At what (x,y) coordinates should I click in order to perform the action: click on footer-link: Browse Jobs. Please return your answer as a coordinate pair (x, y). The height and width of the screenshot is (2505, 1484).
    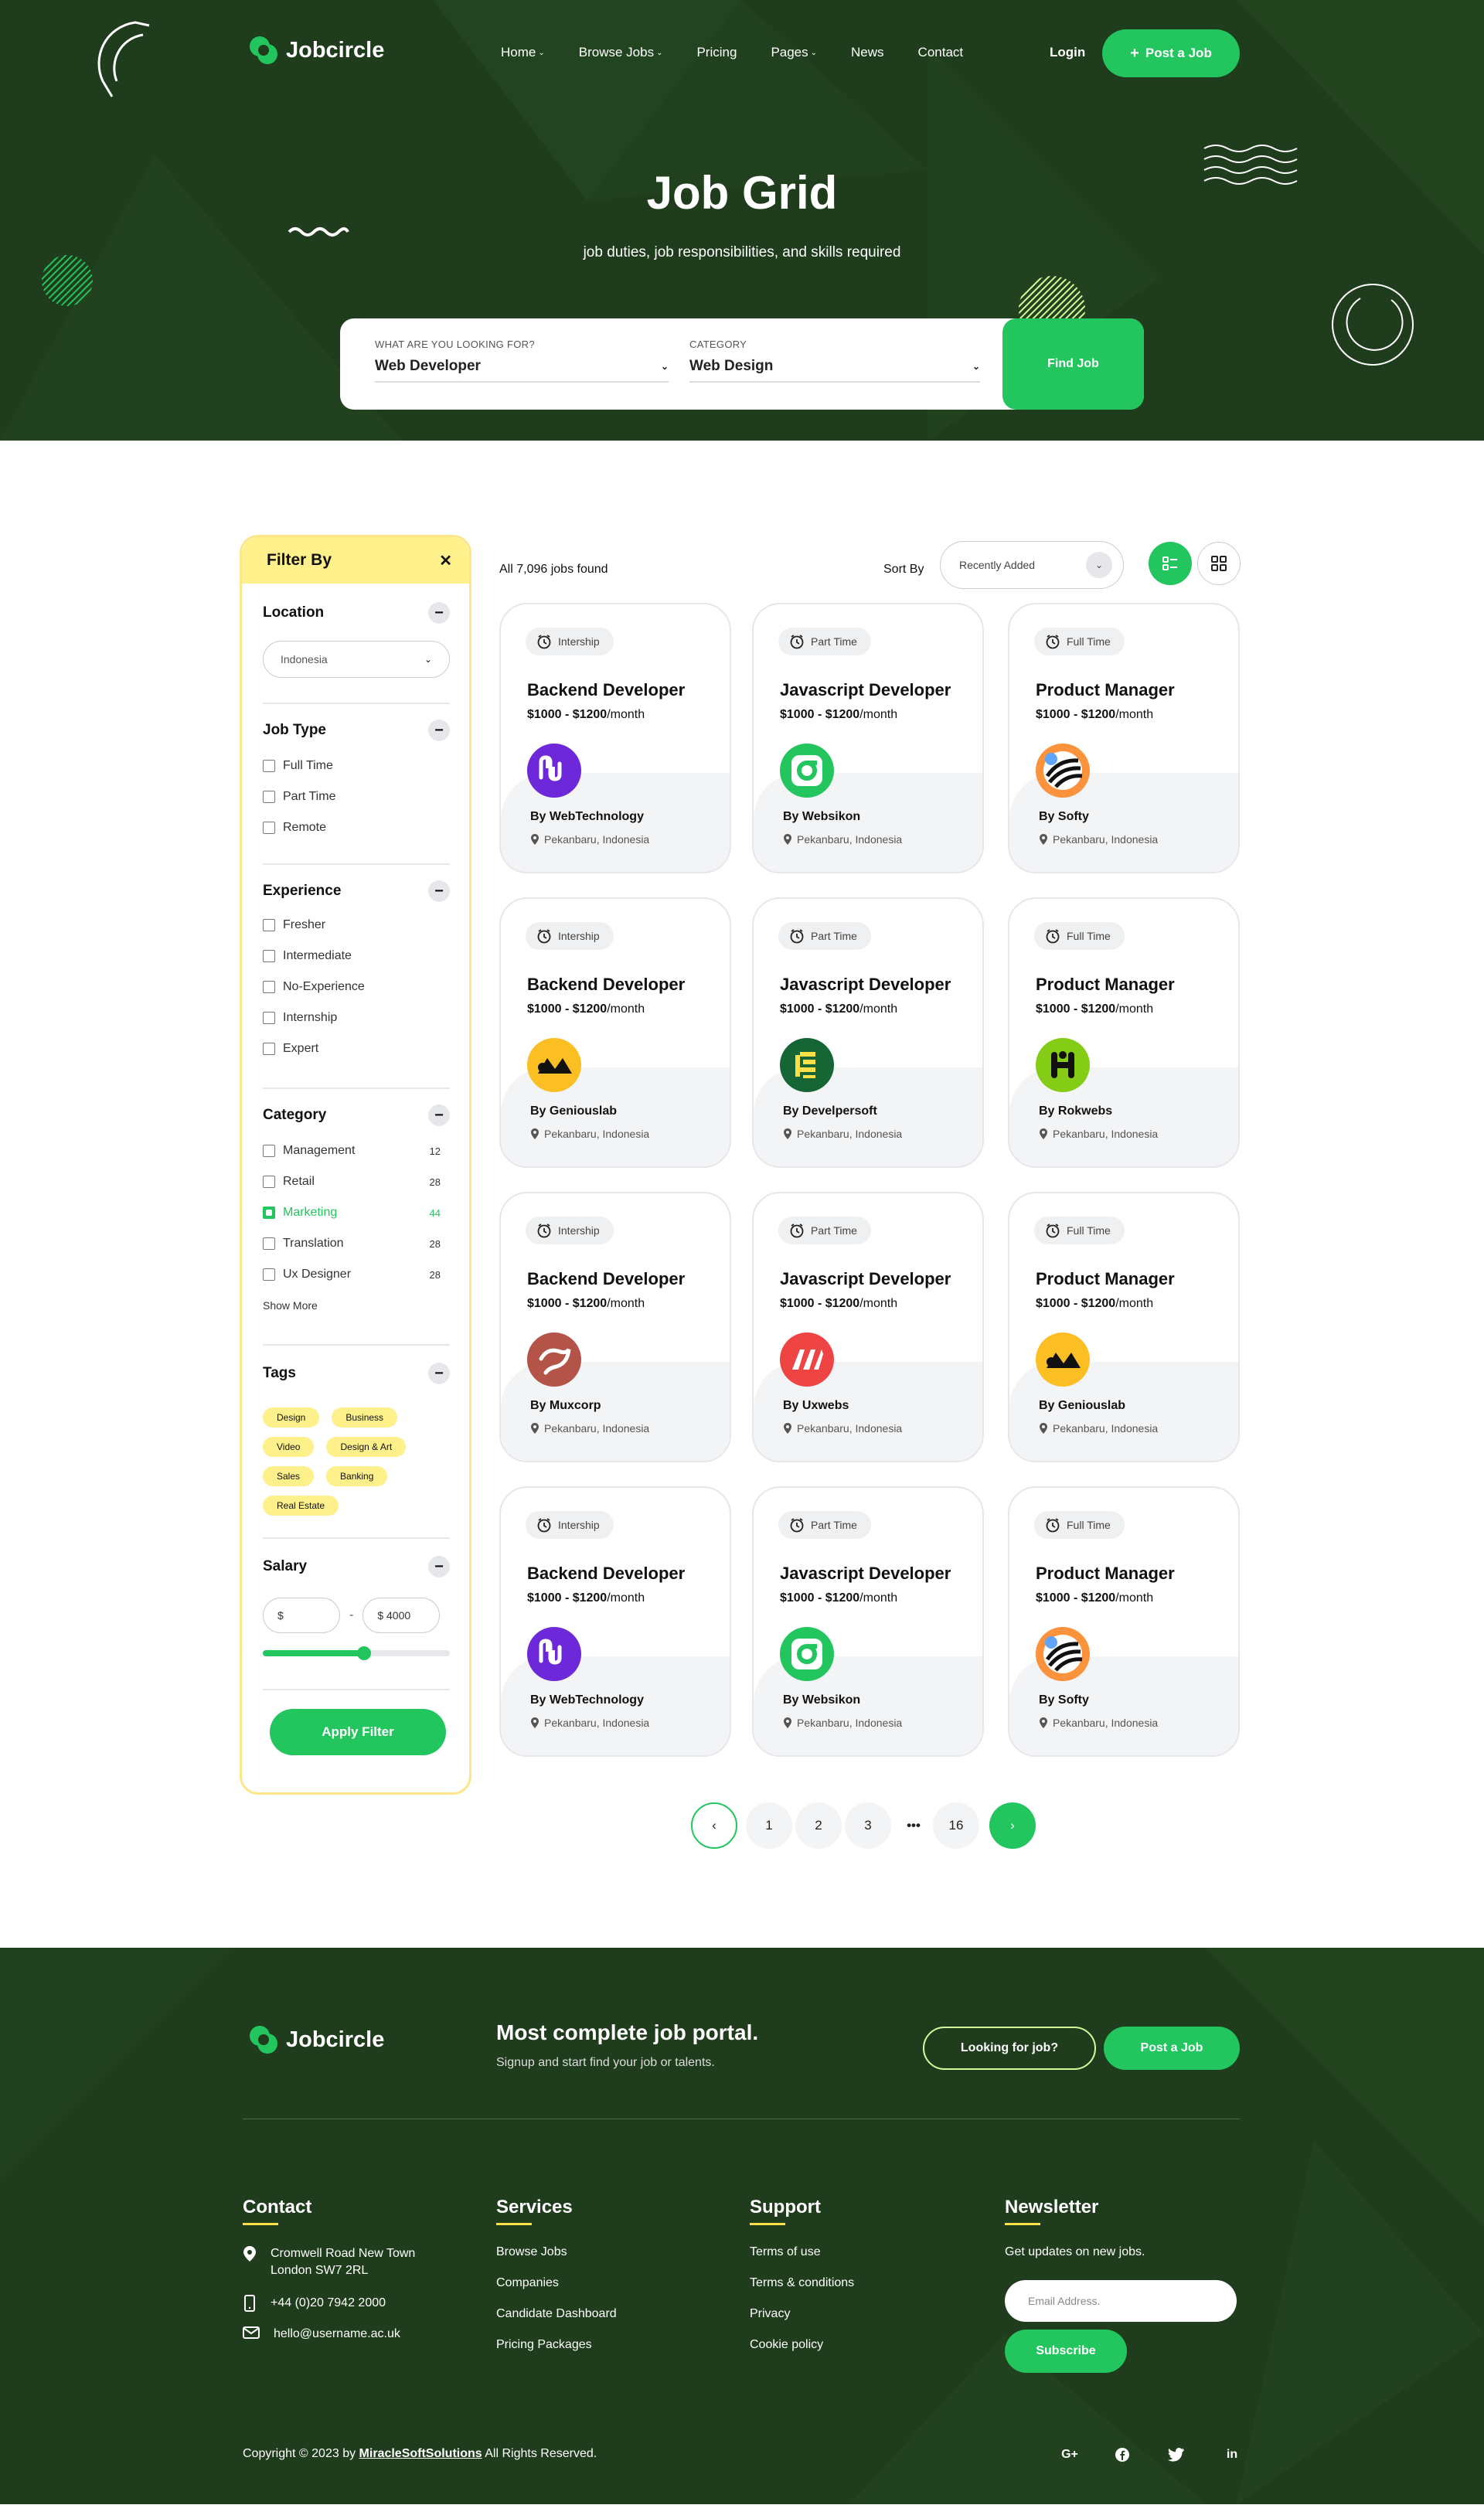
    Looking at the image, I should click on (556, 2252).